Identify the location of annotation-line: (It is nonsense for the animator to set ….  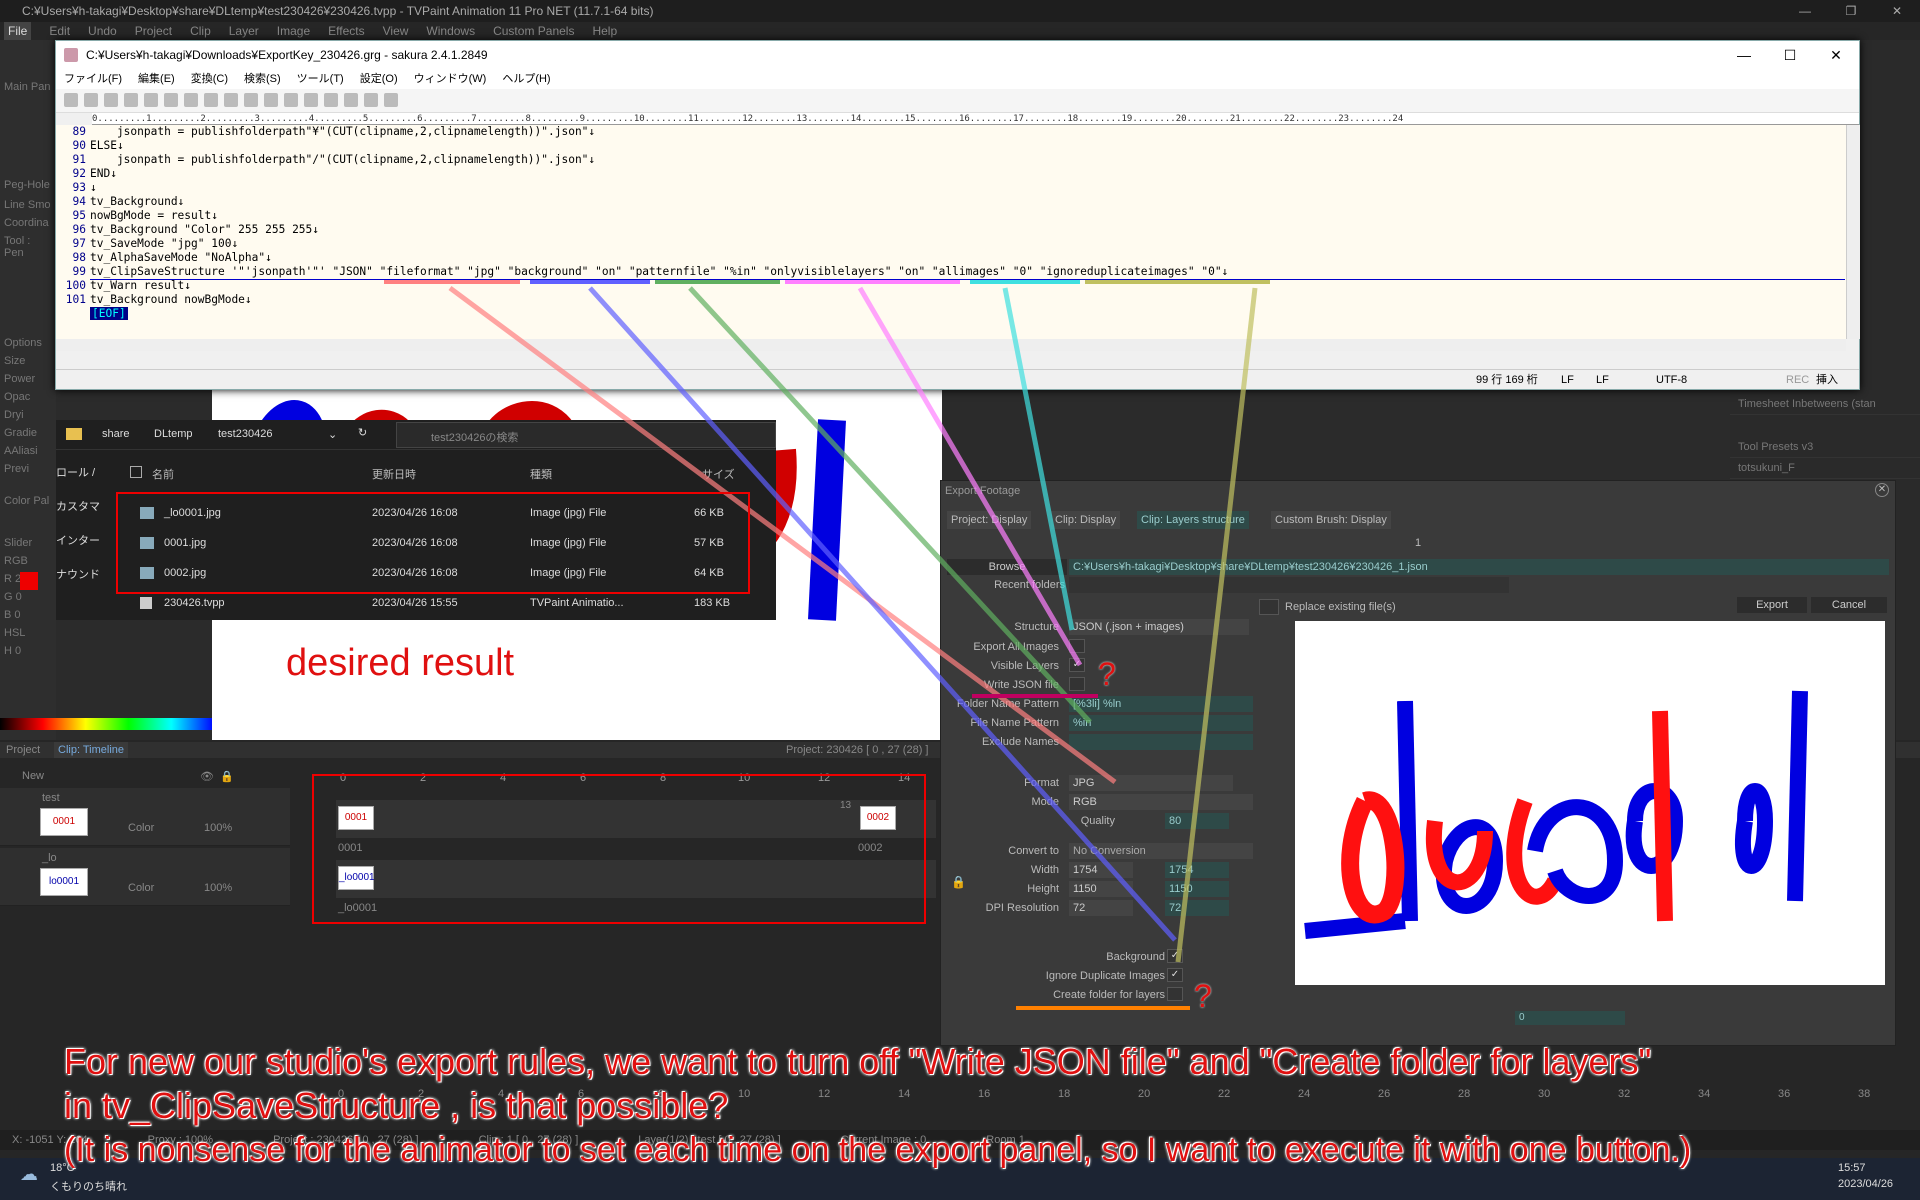
(878, 1150).